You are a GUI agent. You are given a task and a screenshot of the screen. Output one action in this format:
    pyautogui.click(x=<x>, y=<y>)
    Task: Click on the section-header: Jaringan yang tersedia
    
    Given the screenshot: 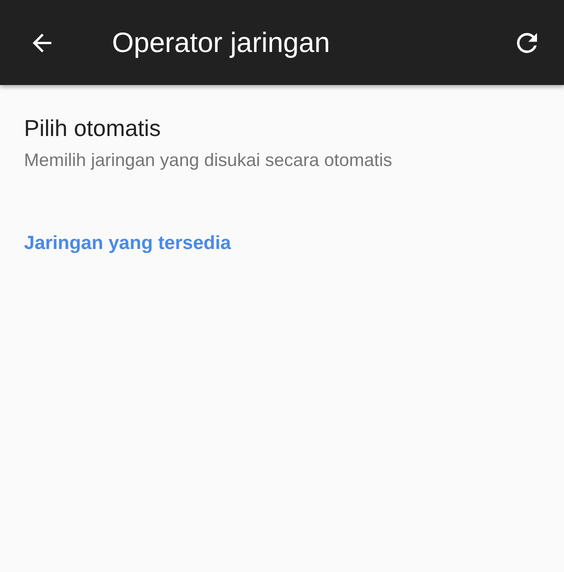 What is the action you would take?
    pyautogui.click(x=127, y=244)
    